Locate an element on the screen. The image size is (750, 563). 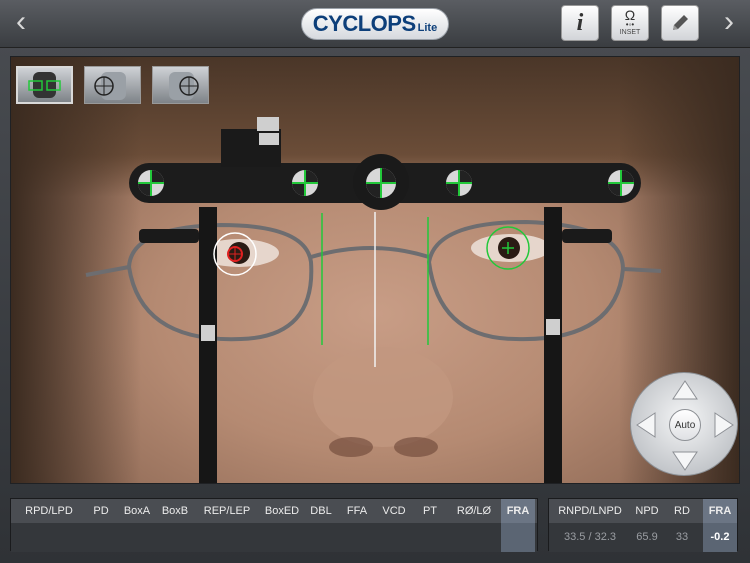
col-header-rpd-lpd: RPD/LPD is located at coordinates (49, 511).